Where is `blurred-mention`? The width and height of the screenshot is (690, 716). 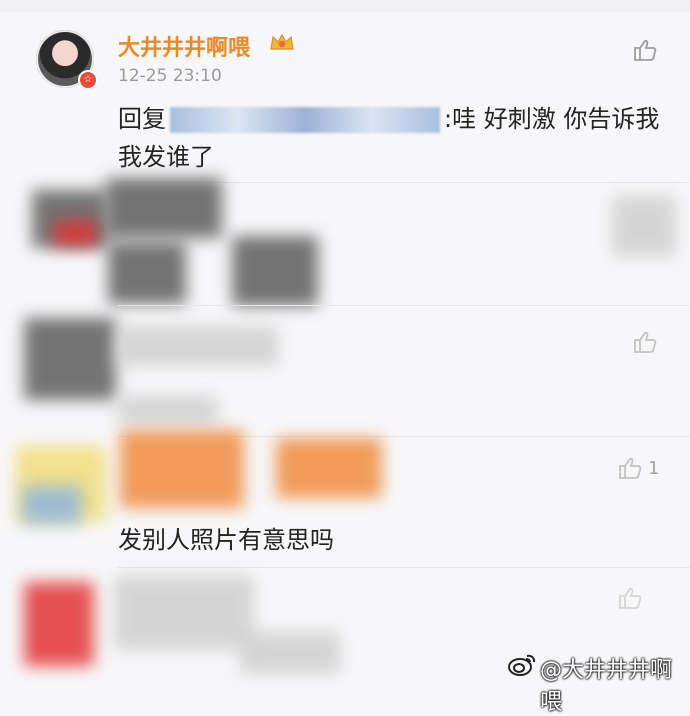 blurred-mention is located at coordinates (305, 120).